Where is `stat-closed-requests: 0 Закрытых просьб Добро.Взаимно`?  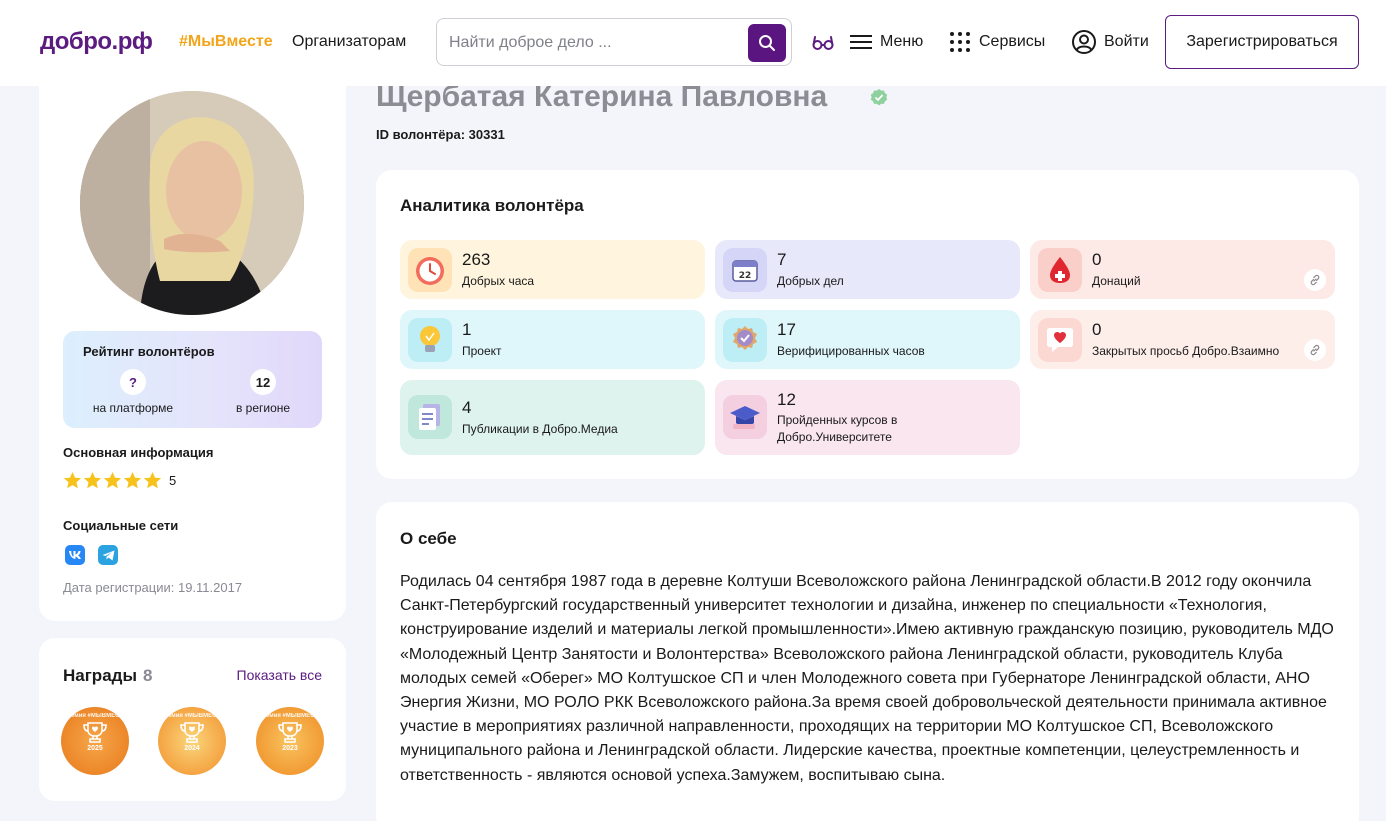 stat-closed-requests: 0 Закрытых просьб Добро.Взаимно is located at coordinates (1182, 339).